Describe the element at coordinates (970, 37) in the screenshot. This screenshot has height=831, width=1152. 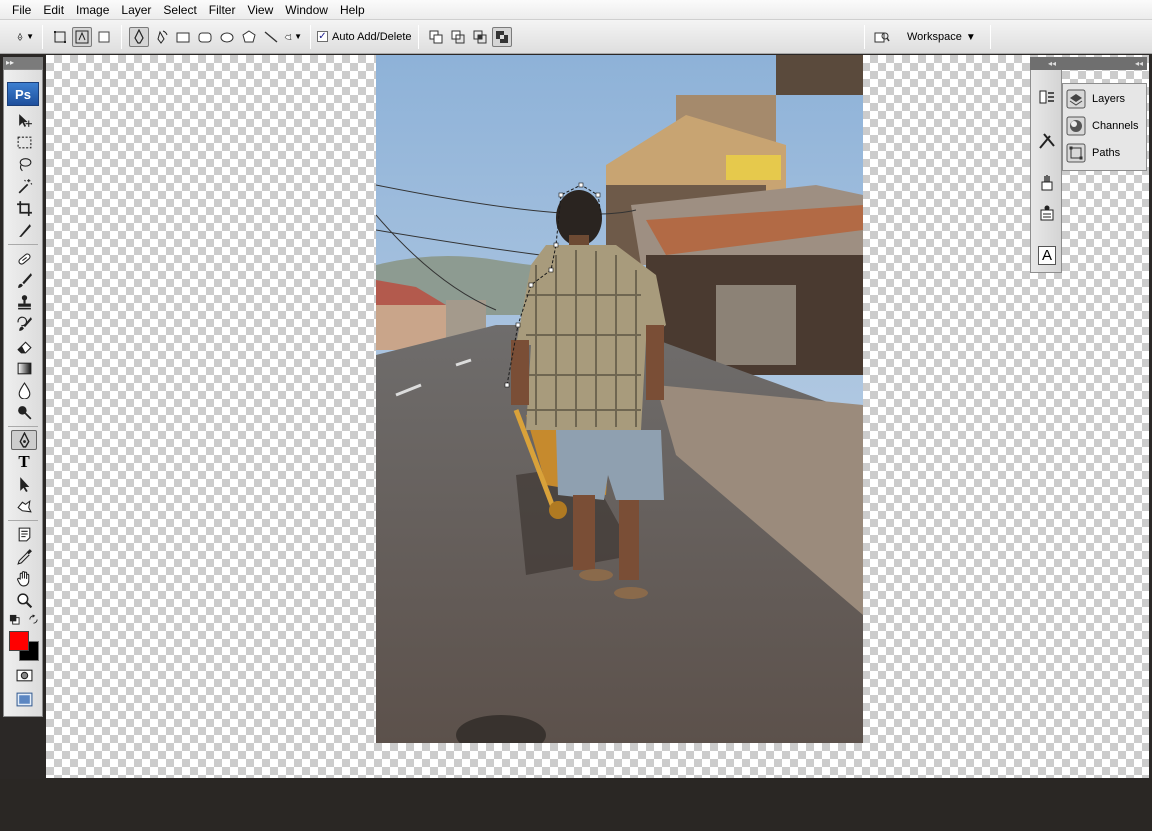
I see `chevron-down-icon: ▼` at that location.